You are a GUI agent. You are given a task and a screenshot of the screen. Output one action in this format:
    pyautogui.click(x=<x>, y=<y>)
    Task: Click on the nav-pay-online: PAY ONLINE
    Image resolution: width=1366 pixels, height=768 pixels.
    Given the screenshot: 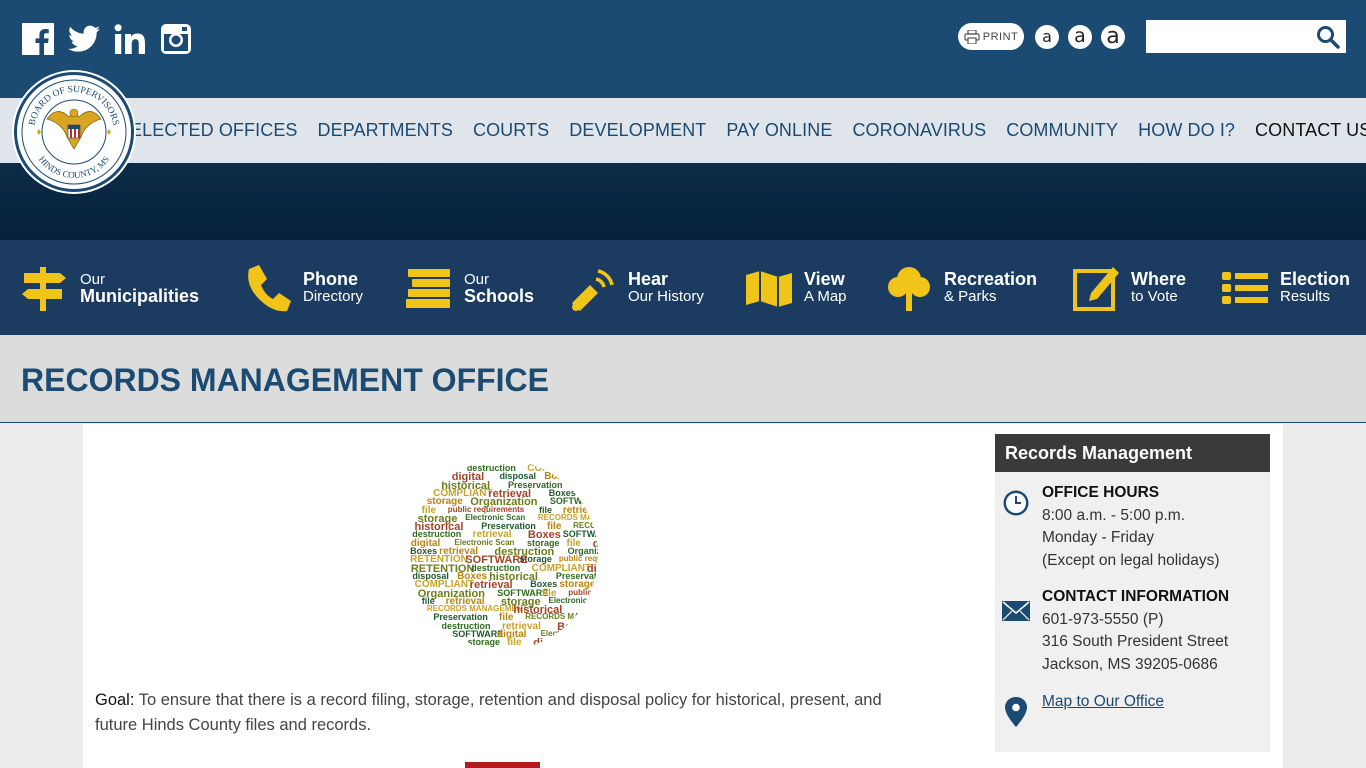 What is the action you would take?
    pyautogui.click(x=779, y=130)
    